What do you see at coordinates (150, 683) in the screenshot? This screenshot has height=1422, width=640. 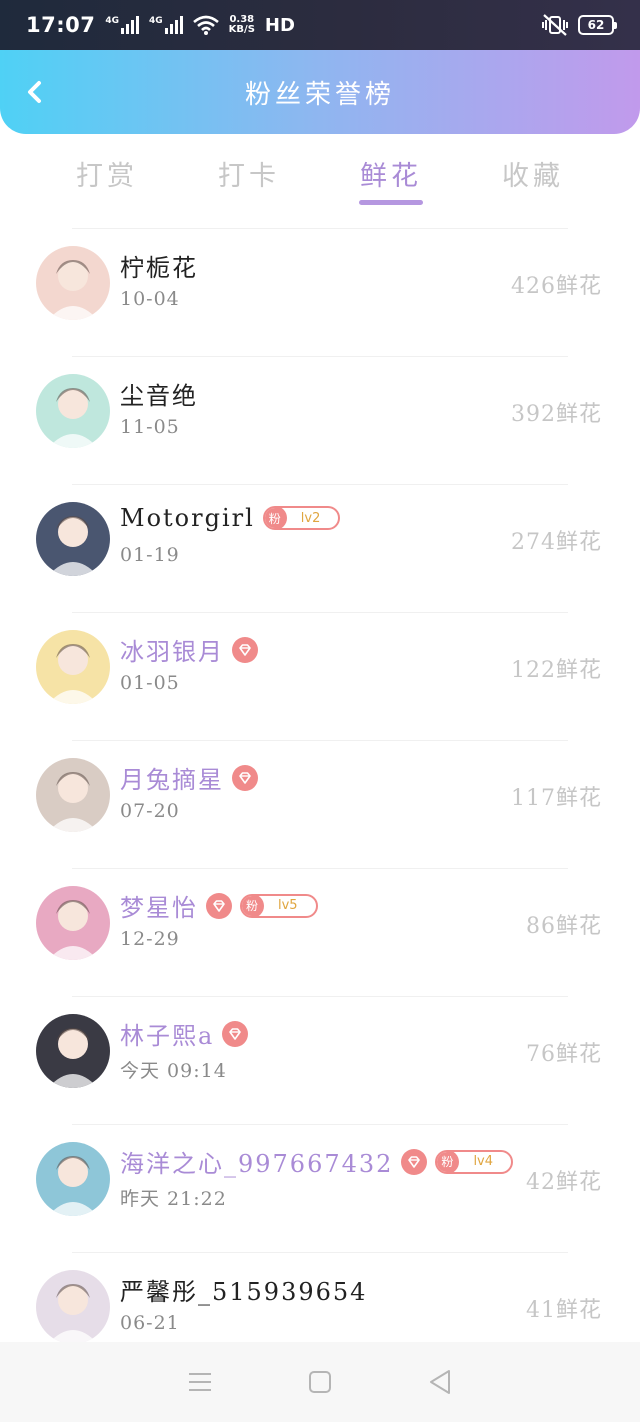 I see `fan-date: 01-05` at bounding box center [150, 683].